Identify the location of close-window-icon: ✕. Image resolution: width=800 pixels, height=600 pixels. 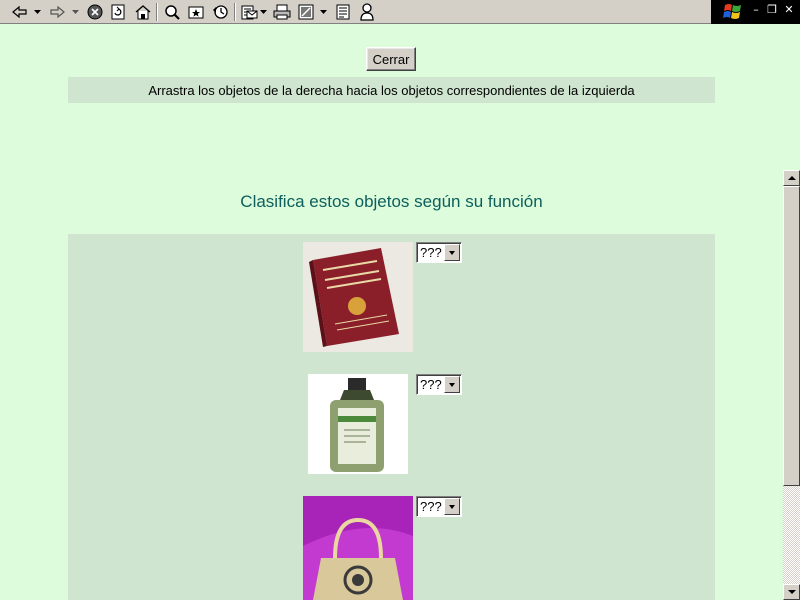
(789, 10).